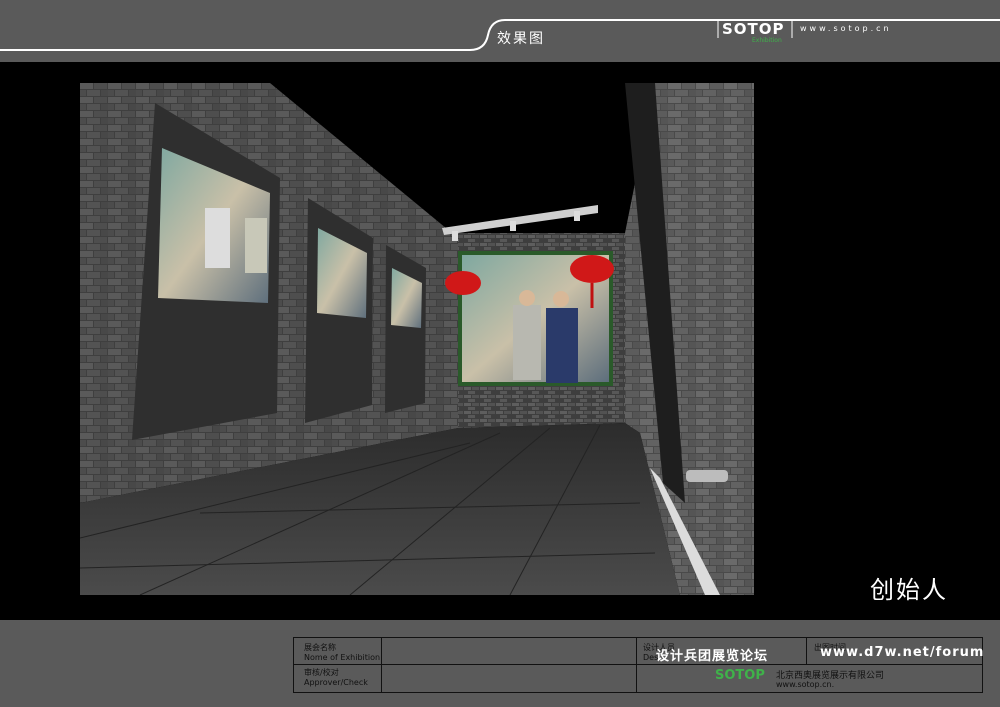  What do you see at coordinates (740, 675) in the screenshot?
I see `company-logo: SOTOP` at bounding box center [740, 675].